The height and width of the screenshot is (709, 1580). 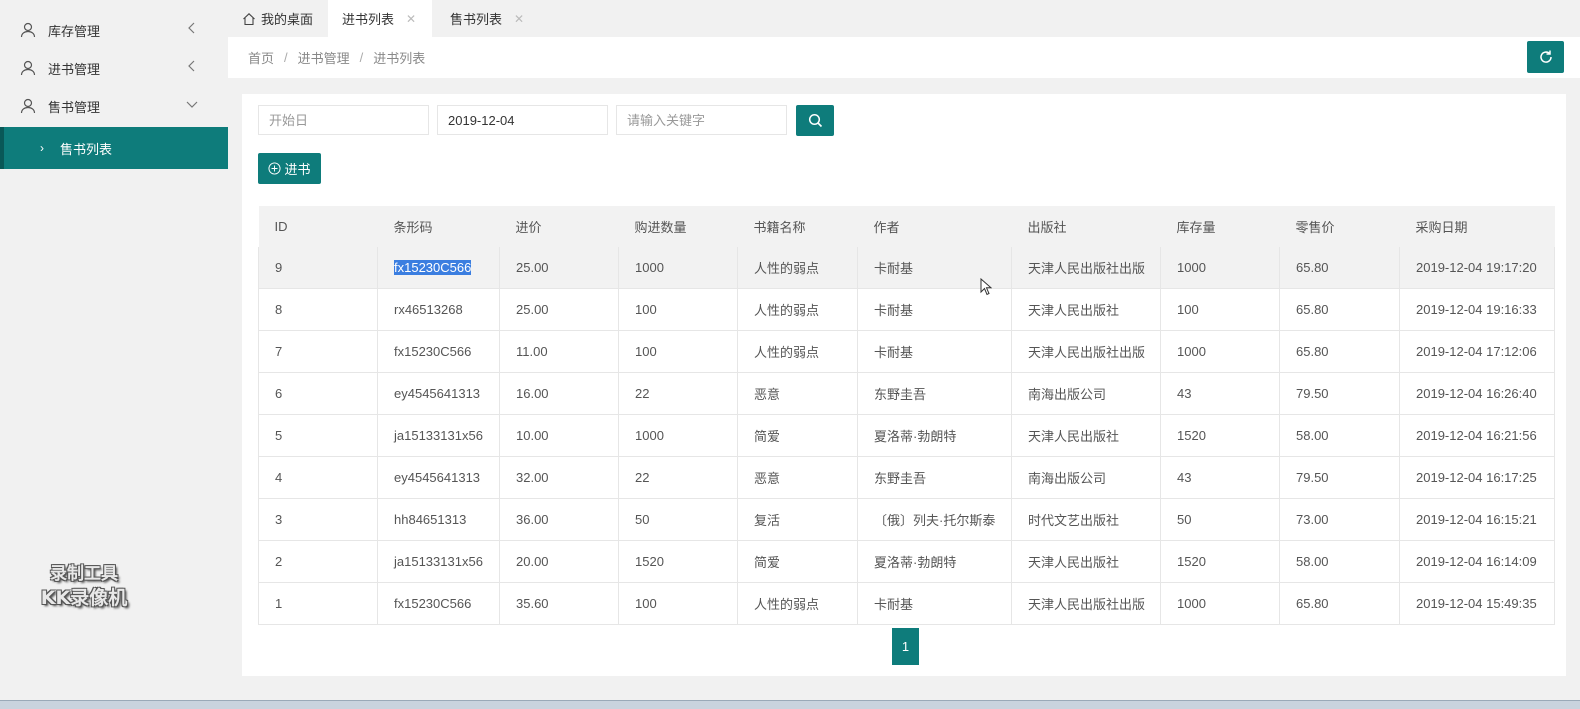 What do you see at coordinates (261, 57) in the screenshot?
I see `breadcrumb-home: 首页` at bounding box center [261, 57].